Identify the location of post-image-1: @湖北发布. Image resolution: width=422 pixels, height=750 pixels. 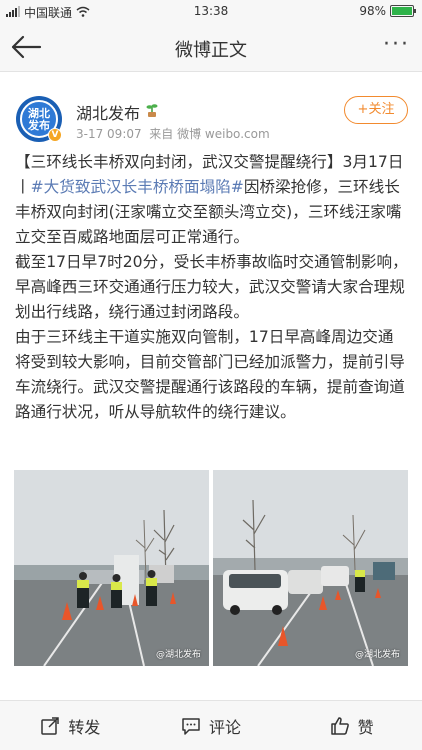
(111, 568).